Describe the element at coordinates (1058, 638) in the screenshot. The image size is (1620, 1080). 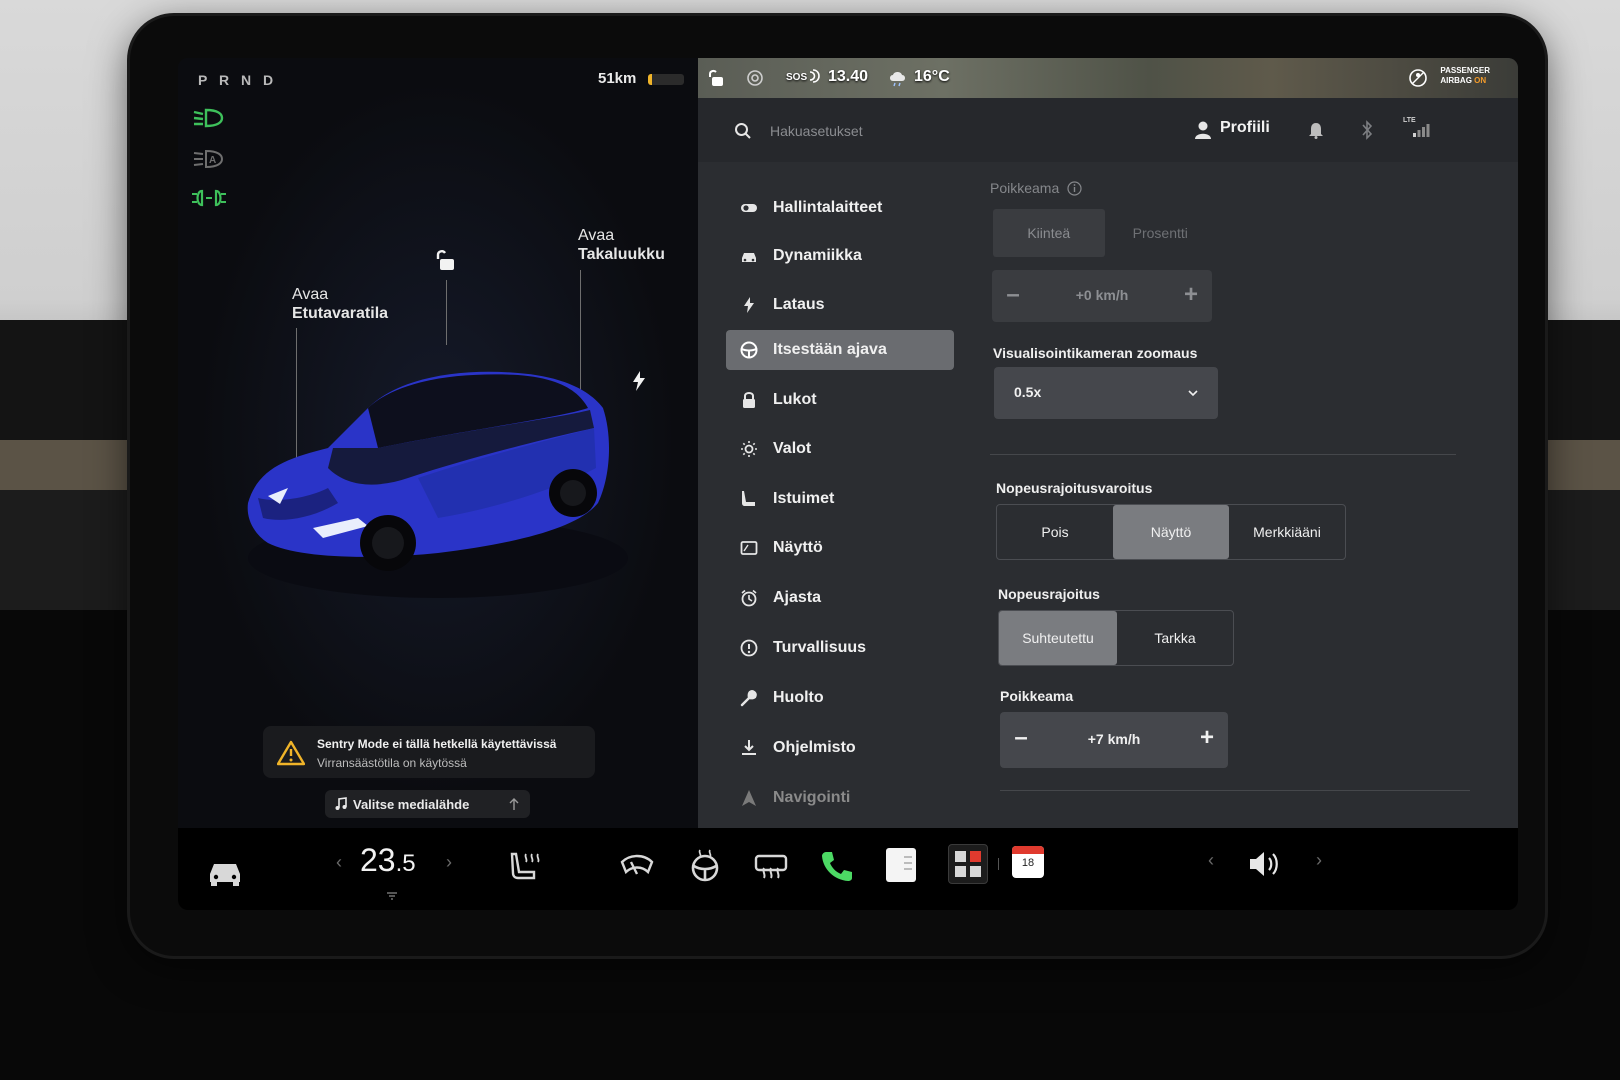
I see `speed-limit-option-suhteutettu: Suhteutettu` at that location.